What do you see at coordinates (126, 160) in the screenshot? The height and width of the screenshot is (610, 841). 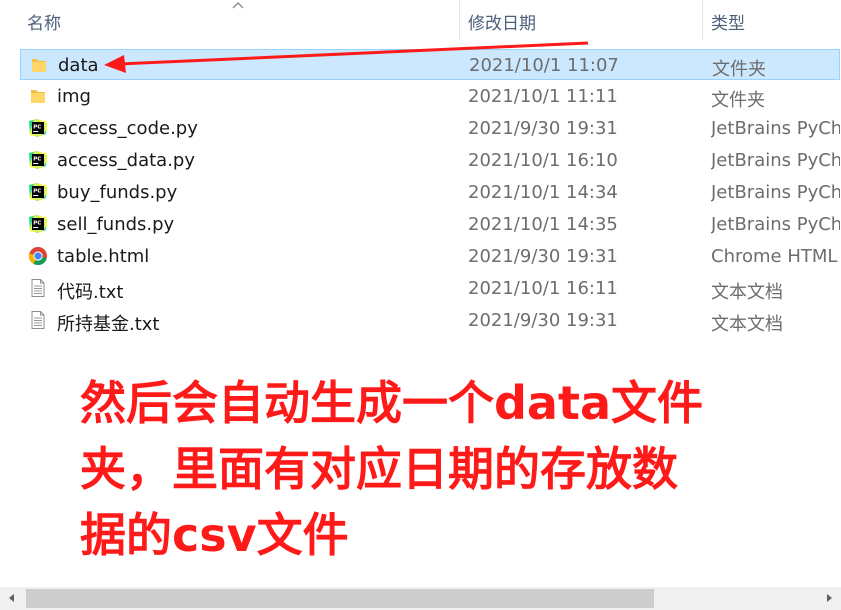 I see `file-name: access_data.py` at bounding box center [126, 160].